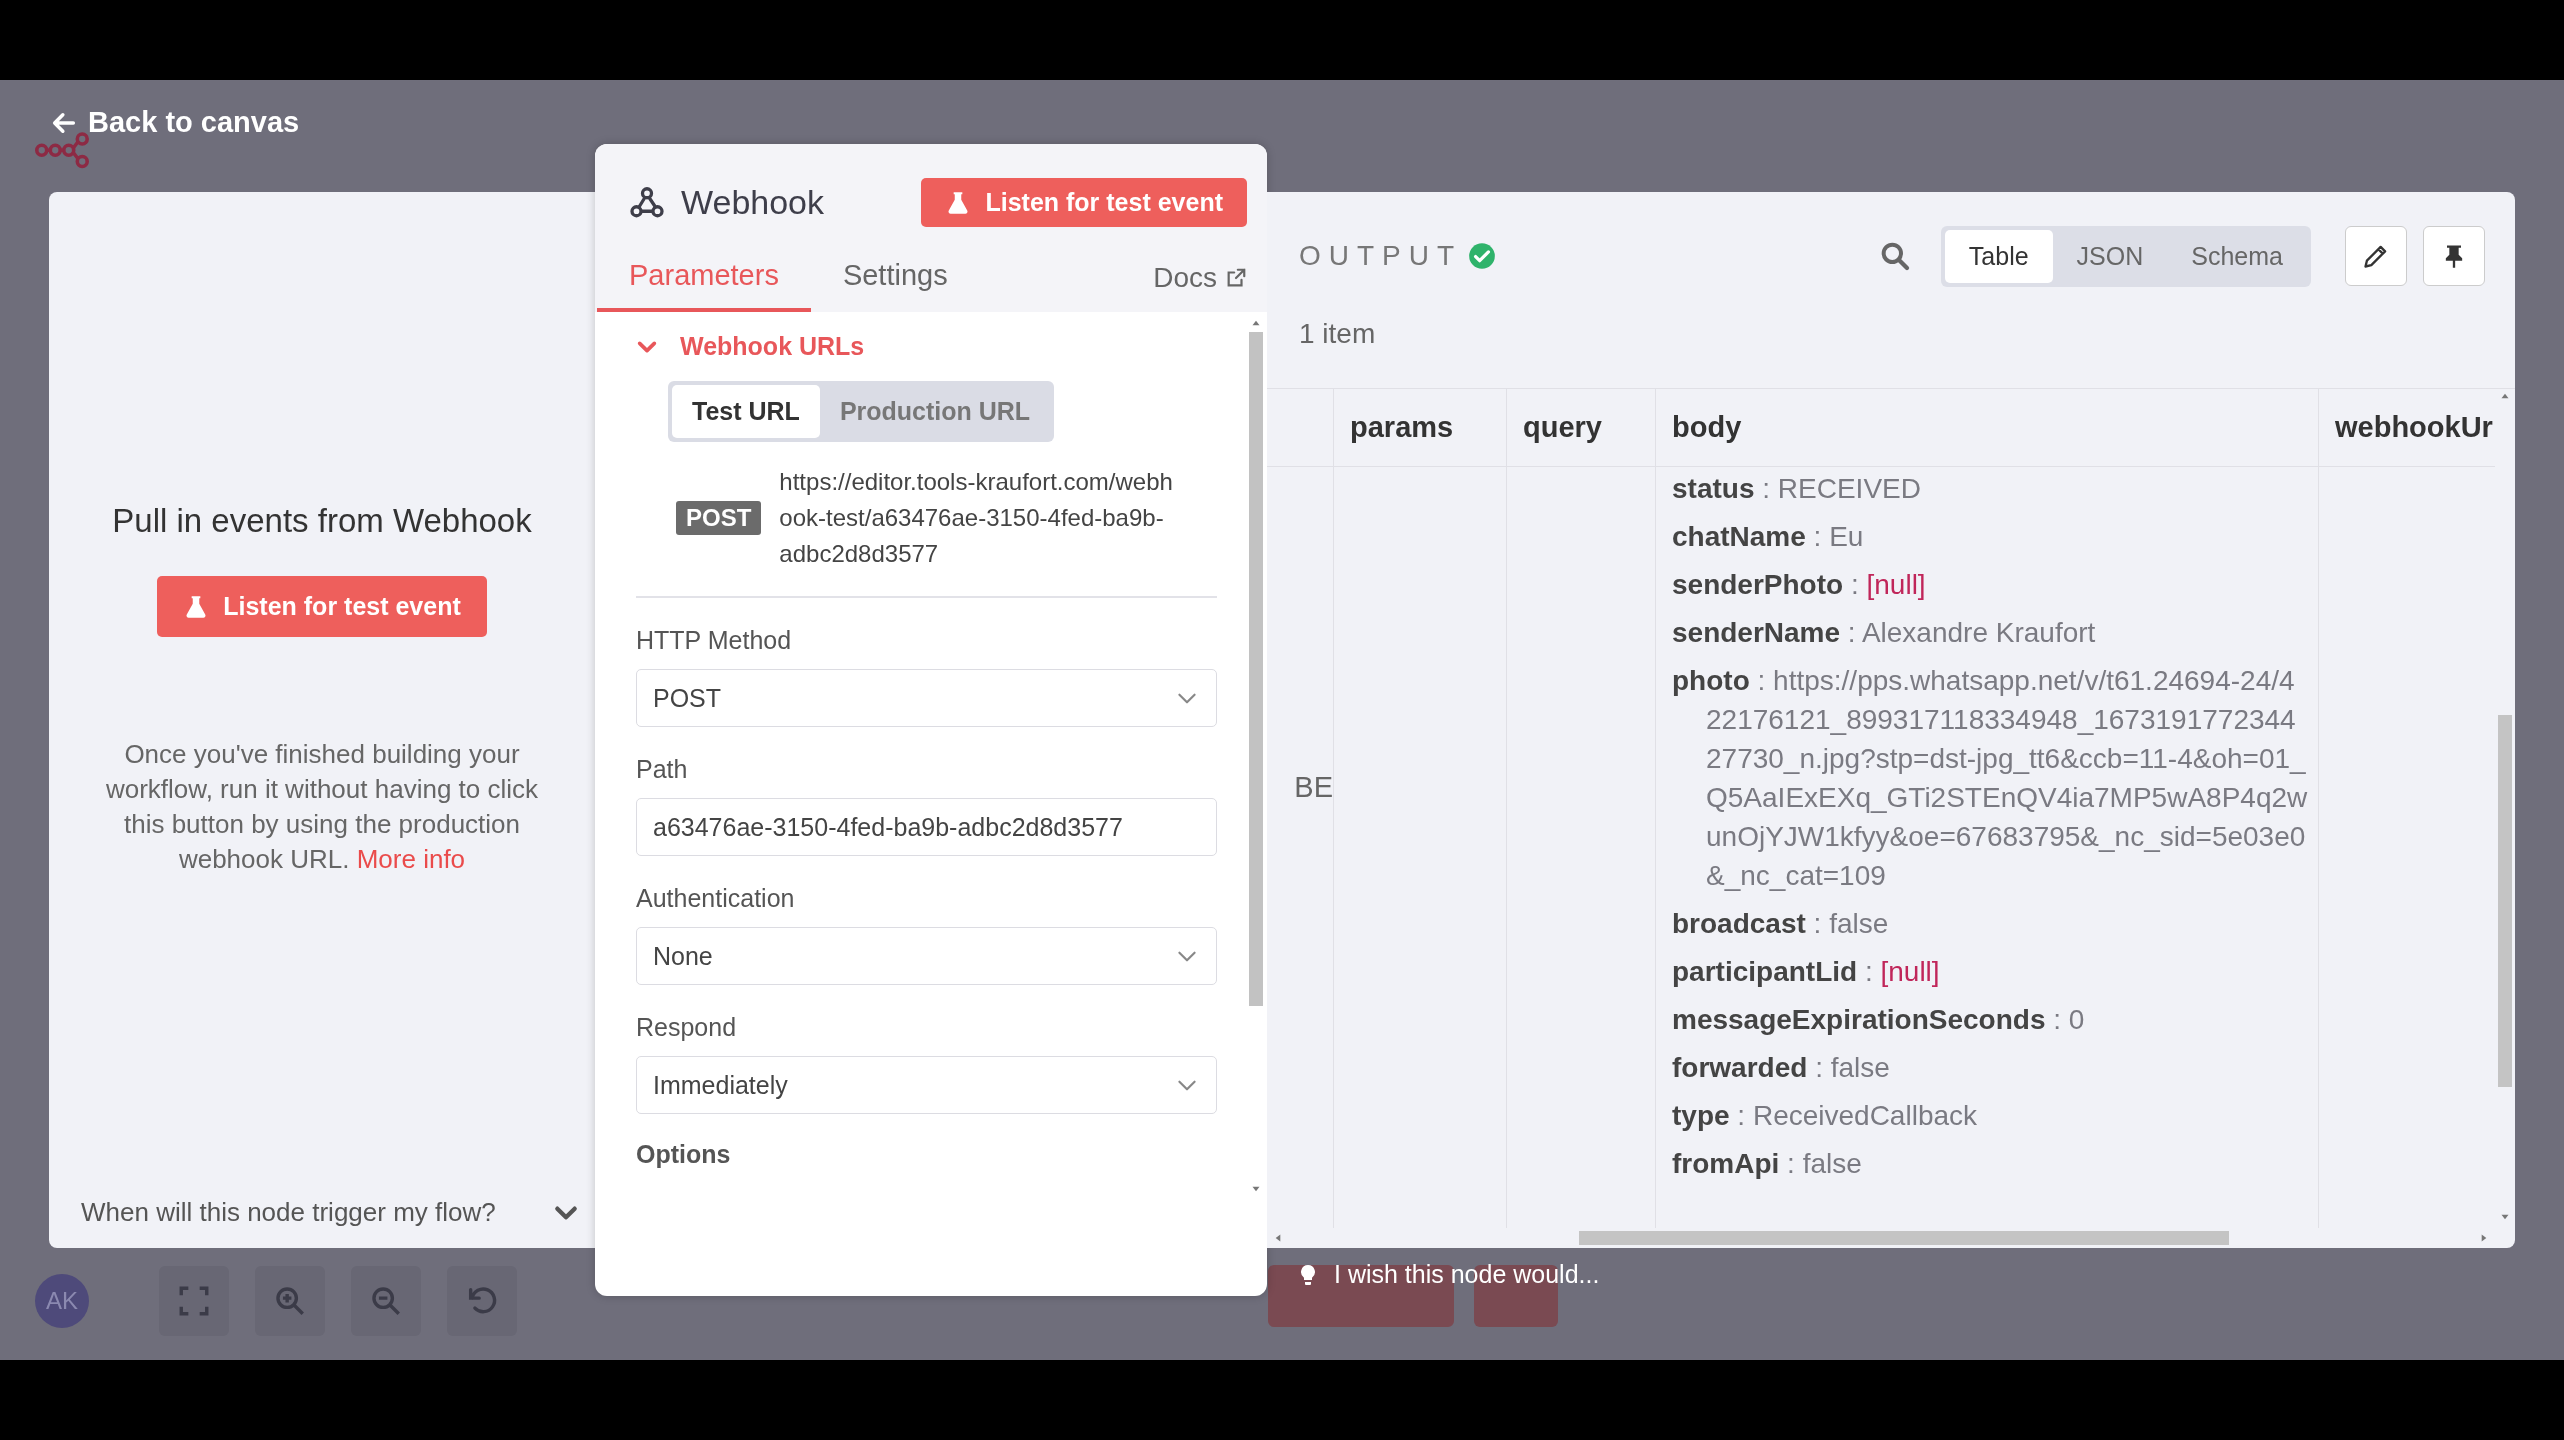 The image size is (2564, 1440). What do you see at coordinates (1796, 489) in the screenshot?
I see `key-value-text: status : RECEIVED` at bounding box center [1796, 489].